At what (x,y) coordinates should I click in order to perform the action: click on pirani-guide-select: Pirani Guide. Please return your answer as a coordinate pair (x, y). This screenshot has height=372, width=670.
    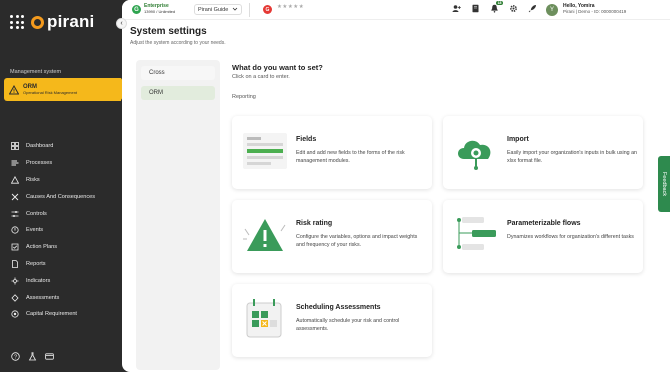
    Looking at the image, I should click on (218, 9).